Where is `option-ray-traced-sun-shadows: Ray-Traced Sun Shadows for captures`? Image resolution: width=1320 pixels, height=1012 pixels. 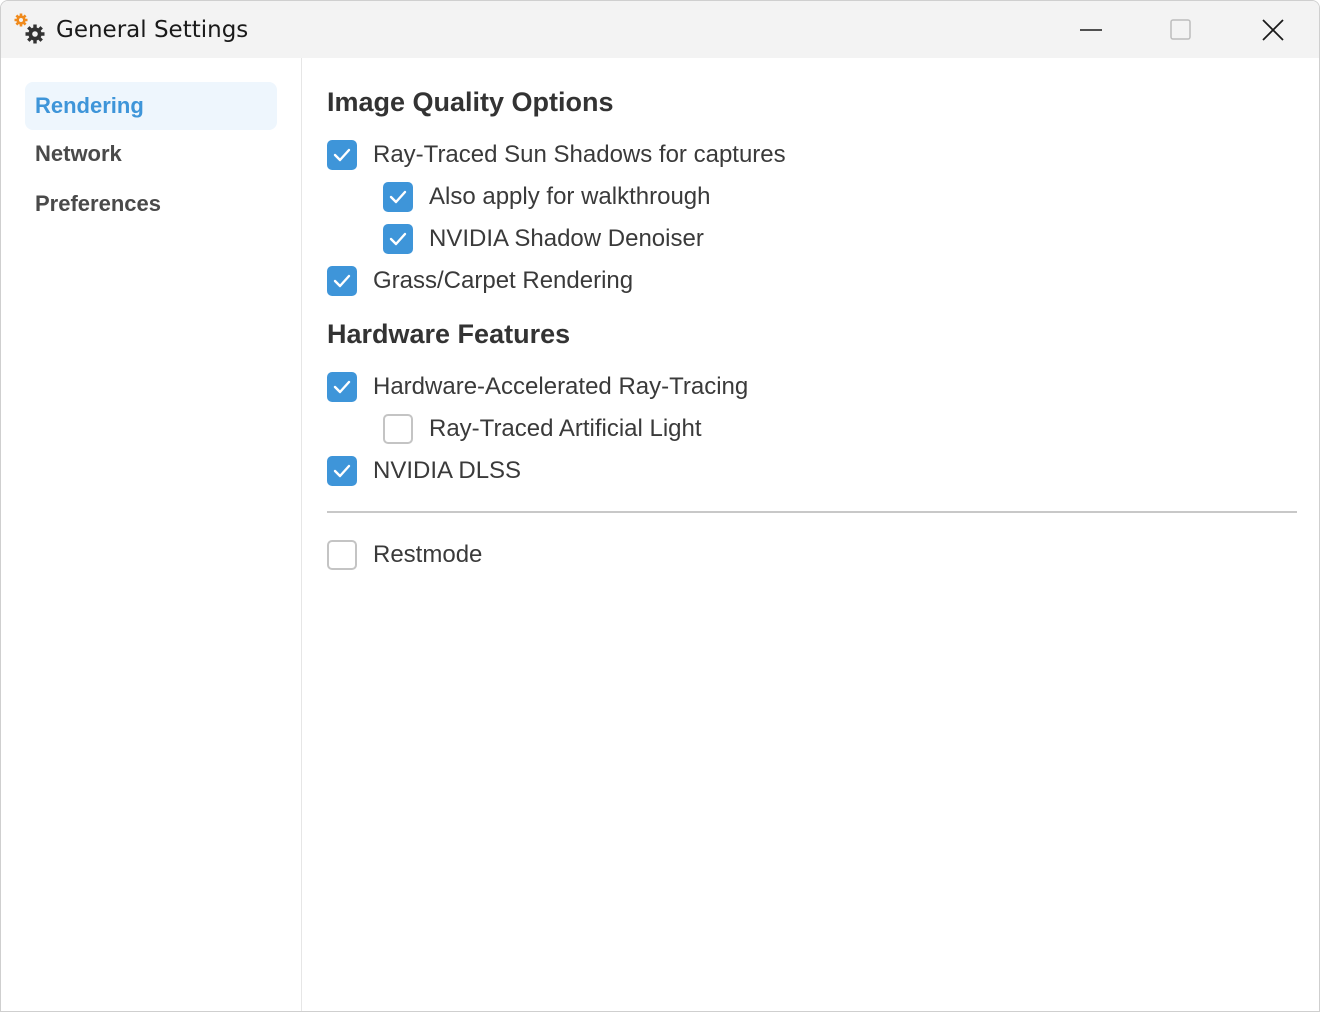 option-ray-traced-sun-shadows: Ray-Traced Sun Shadows for captures is located at coordinates (577, 156).